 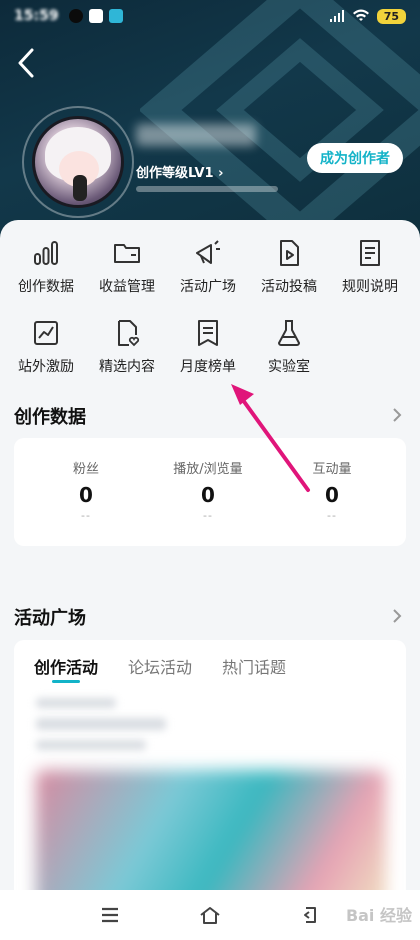 What do you see at coordinates (208, 287) in the screenshot?
I see `tool-label: 活动广场` at bounding box center [208, 287].